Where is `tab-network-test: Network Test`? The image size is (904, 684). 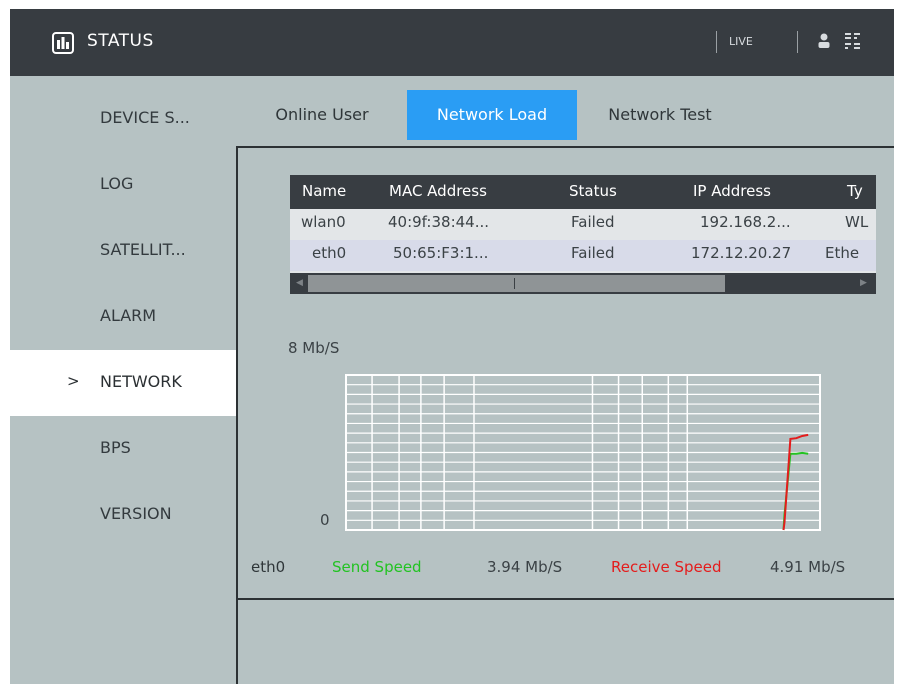
tab-network-test: Network Test is located at coordinates (660, 115).